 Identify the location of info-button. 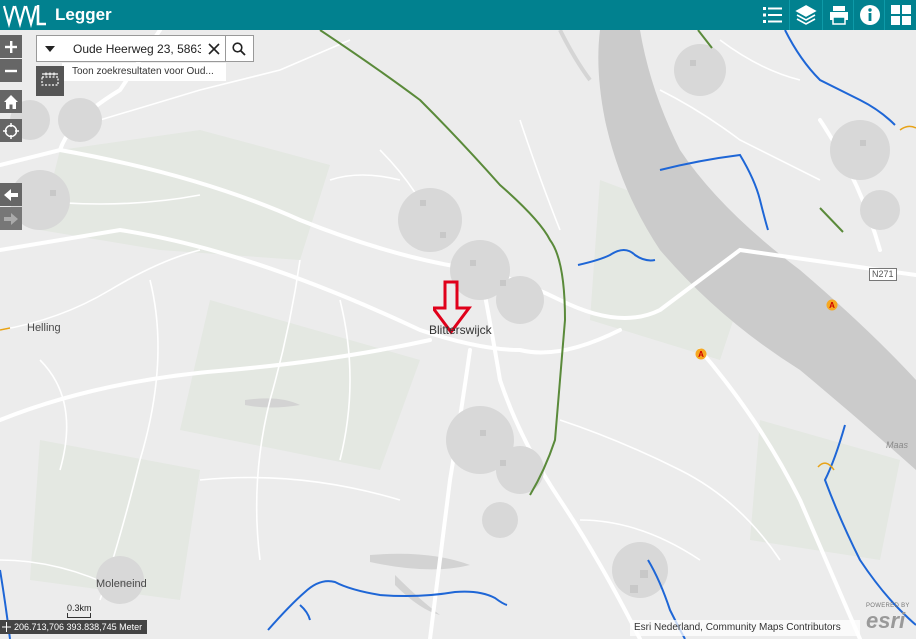
(870, 15).